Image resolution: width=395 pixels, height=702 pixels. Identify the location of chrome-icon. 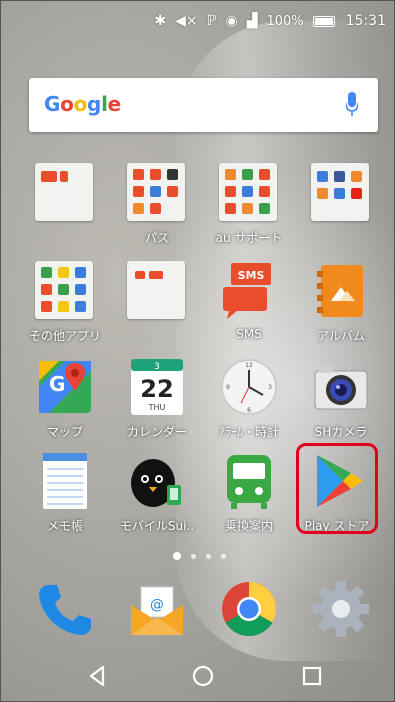
(249, 609).